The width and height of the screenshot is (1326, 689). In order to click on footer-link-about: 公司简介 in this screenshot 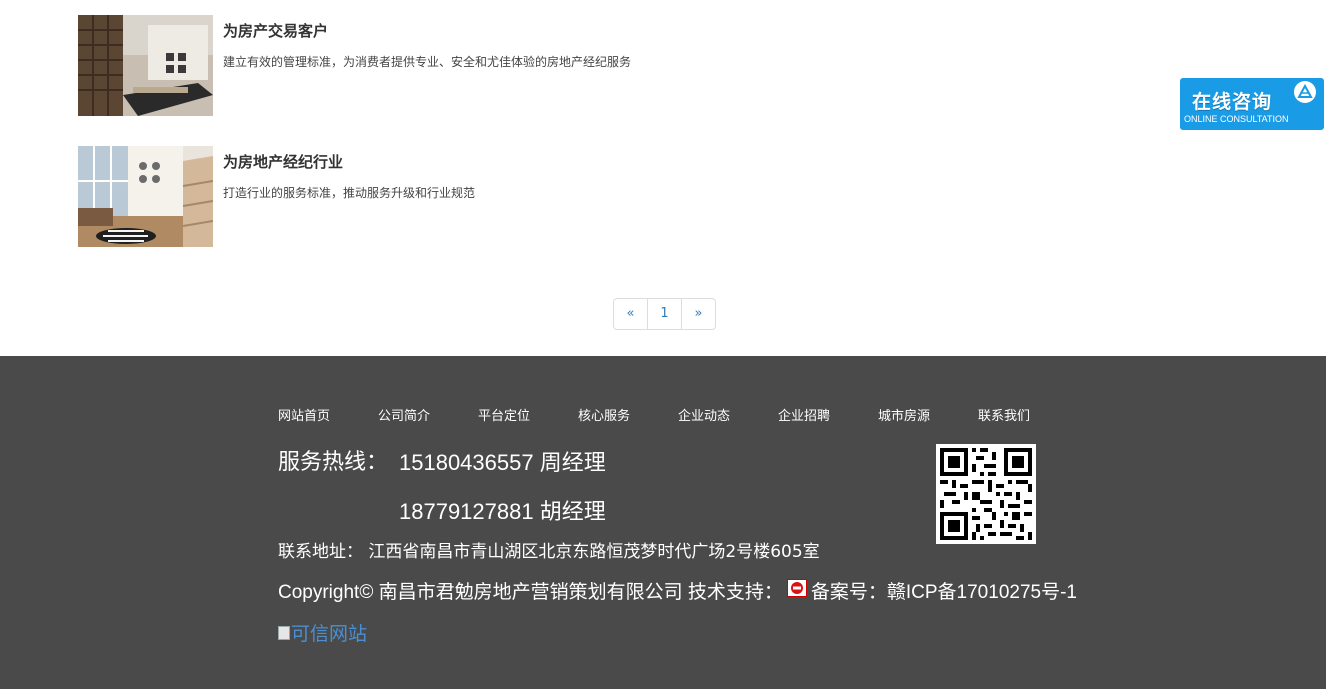, I will do `click(428, 414)`.